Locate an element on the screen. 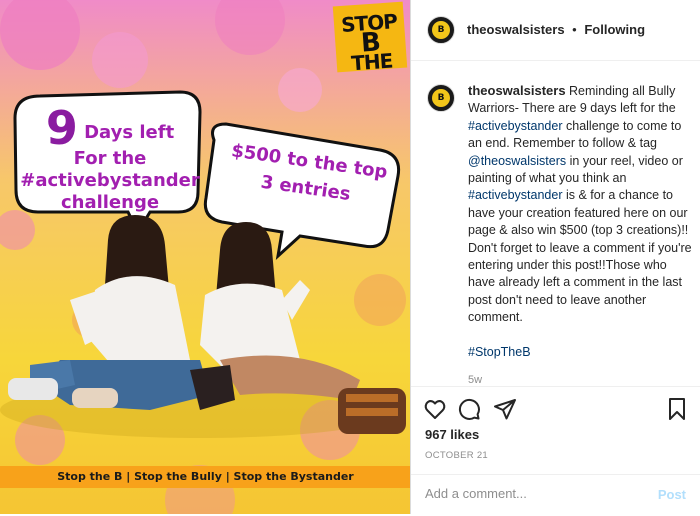 This screenshot has width=700, height=516. post-actions: 967 likes OCTOBER 21 Post is located at coordinates (555, 450).